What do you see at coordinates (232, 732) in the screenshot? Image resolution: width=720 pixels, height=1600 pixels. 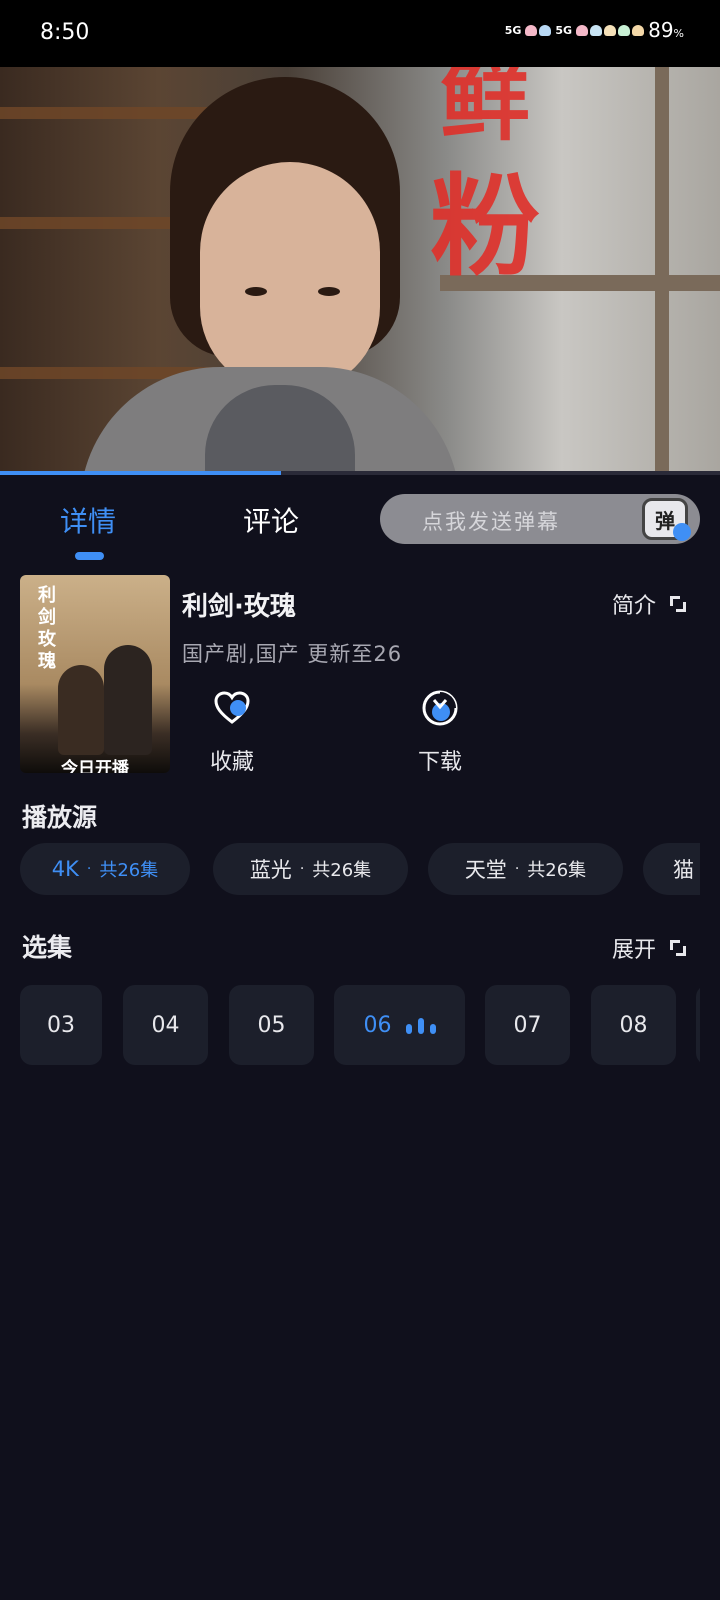 I see `favorite-button: 收藏` at bounding box center [232, 732].